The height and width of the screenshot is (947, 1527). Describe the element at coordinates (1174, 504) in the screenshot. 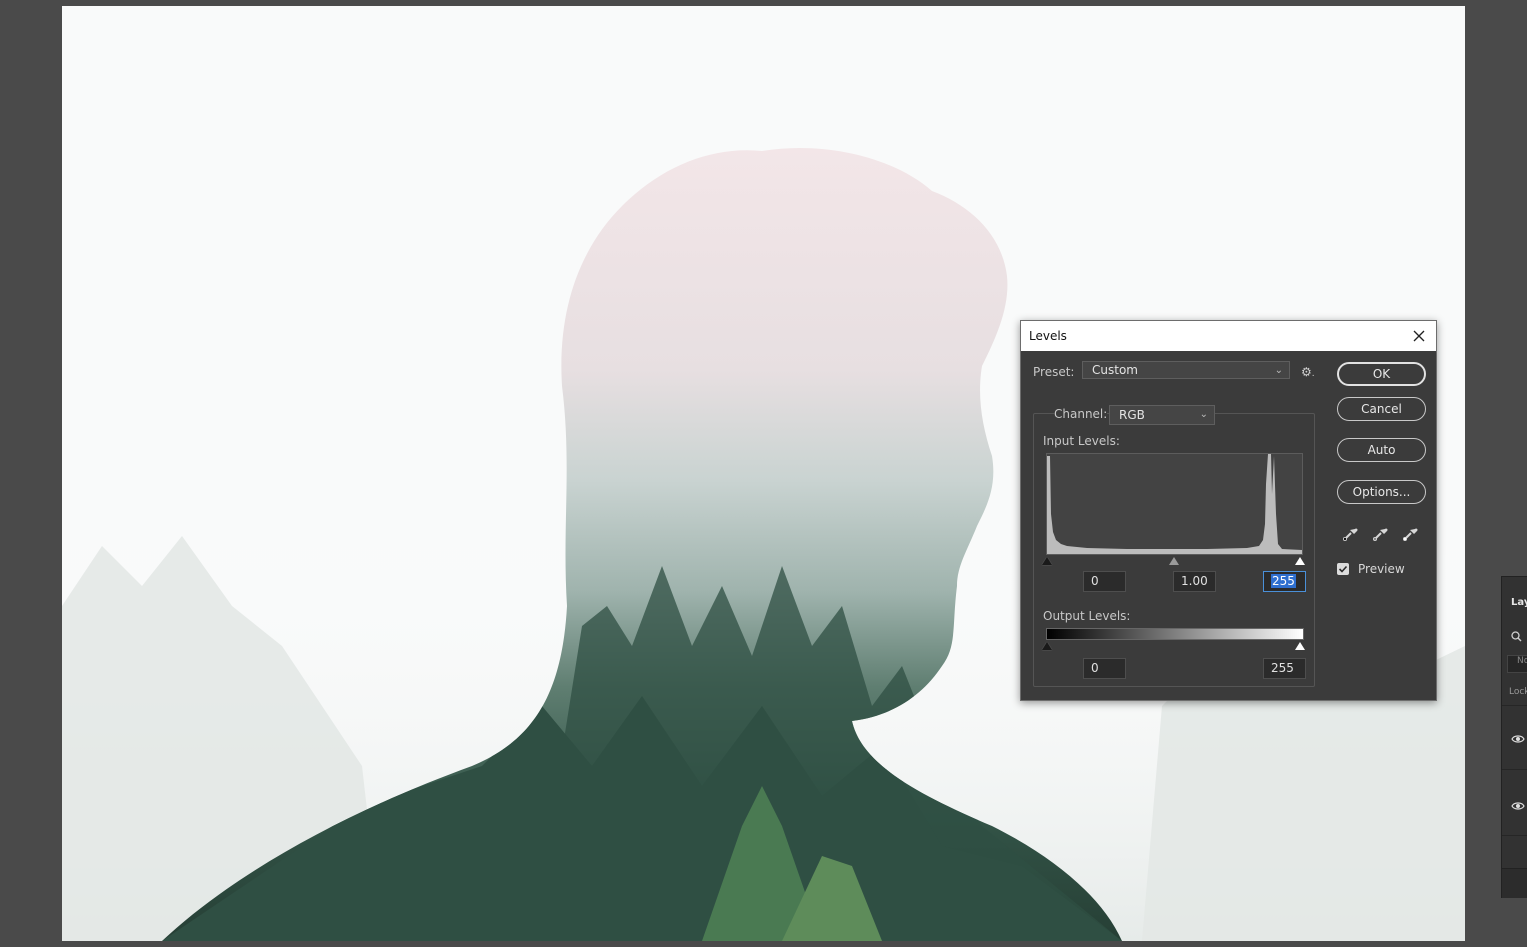

I see `histogram` at that location.